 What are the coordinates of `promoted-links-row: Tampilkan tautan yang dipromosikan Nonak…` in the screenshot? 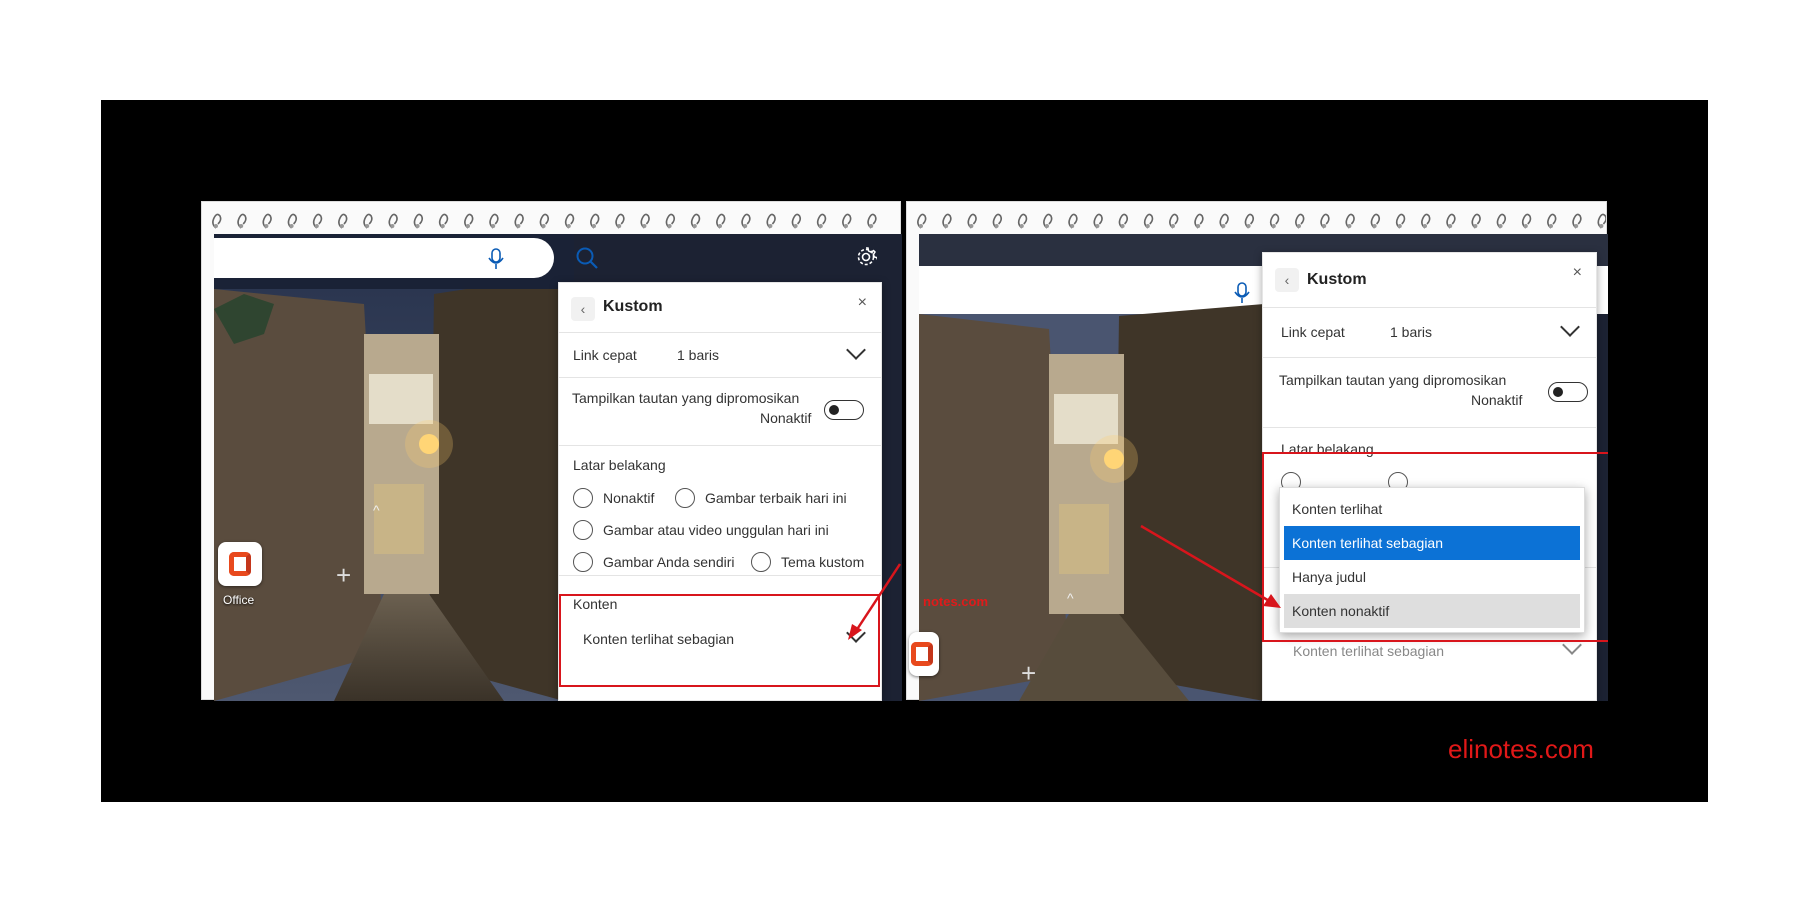 It's located at (1429, 393).